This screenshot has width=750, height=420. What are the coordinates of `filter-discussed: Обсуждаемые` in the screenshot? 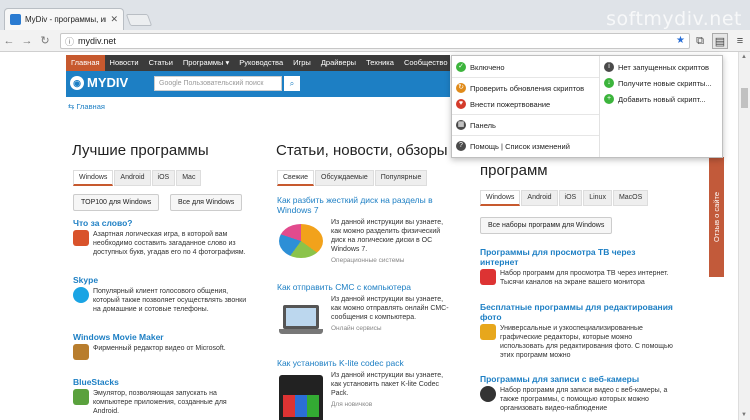 It's located at (344, 178).